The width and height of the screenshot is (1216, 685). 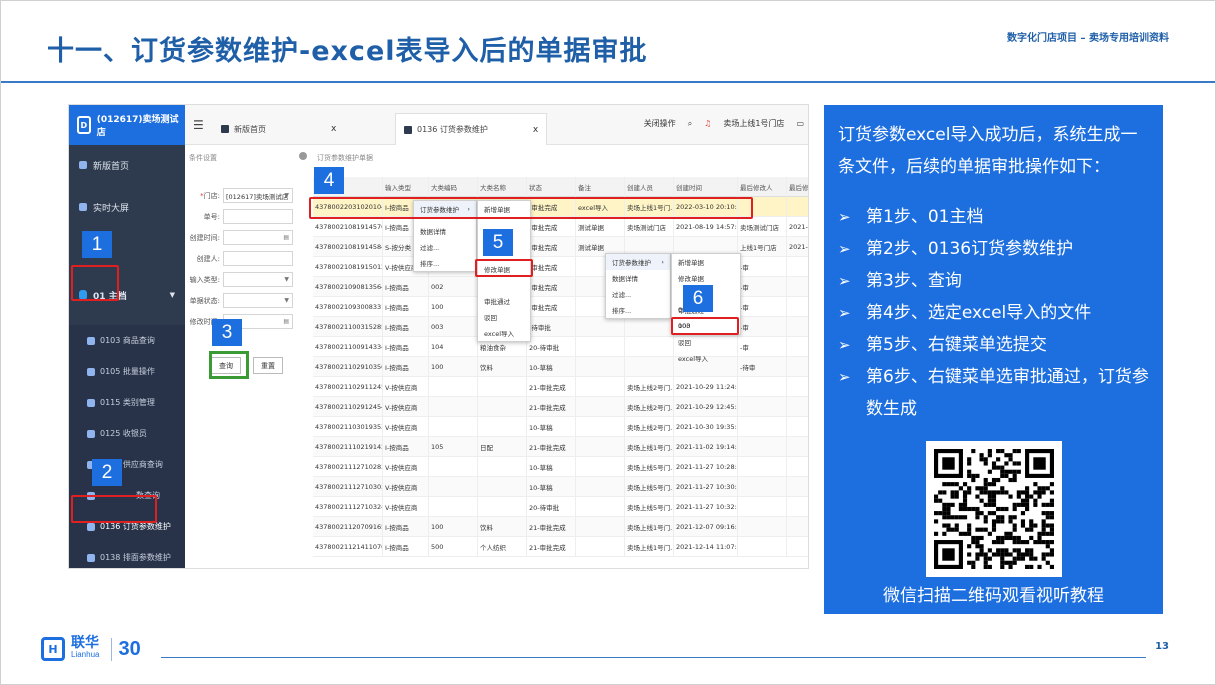 I want to click on sidebar-subitem-0125: 0125 收银员, so click(x=127, y=433).